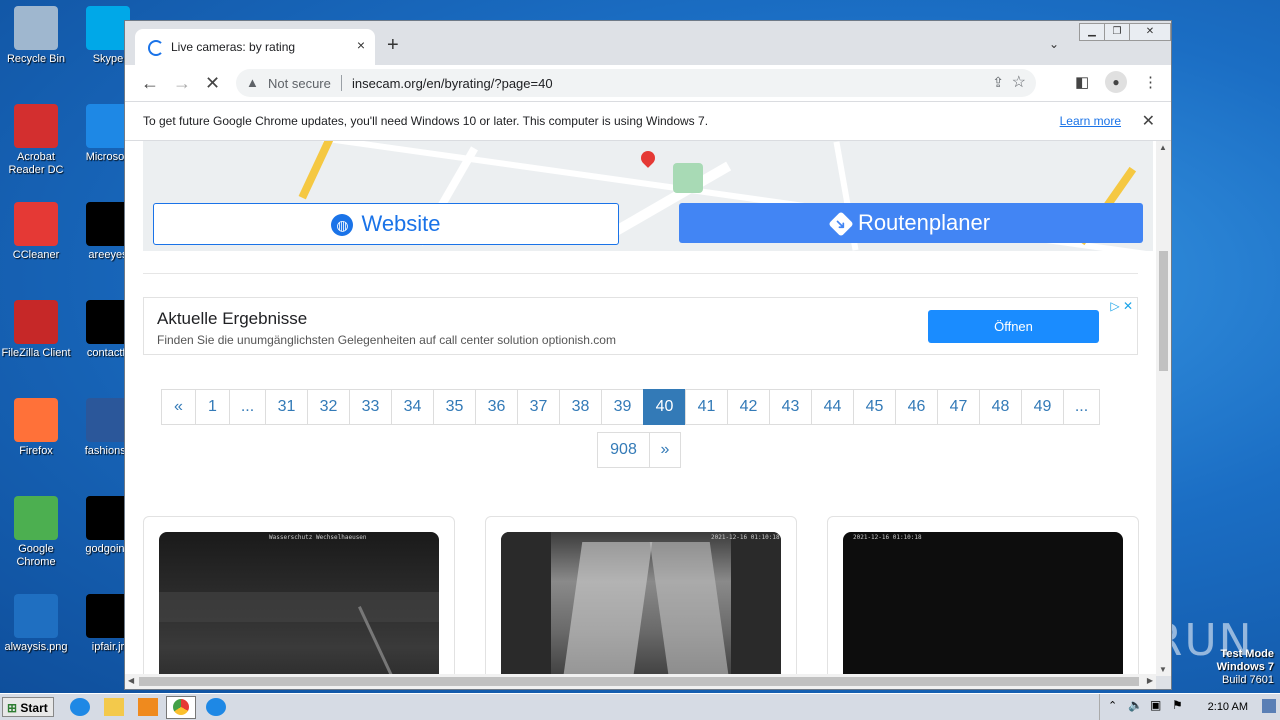  I want to click on stop-button: ✕, so click(212, 83).